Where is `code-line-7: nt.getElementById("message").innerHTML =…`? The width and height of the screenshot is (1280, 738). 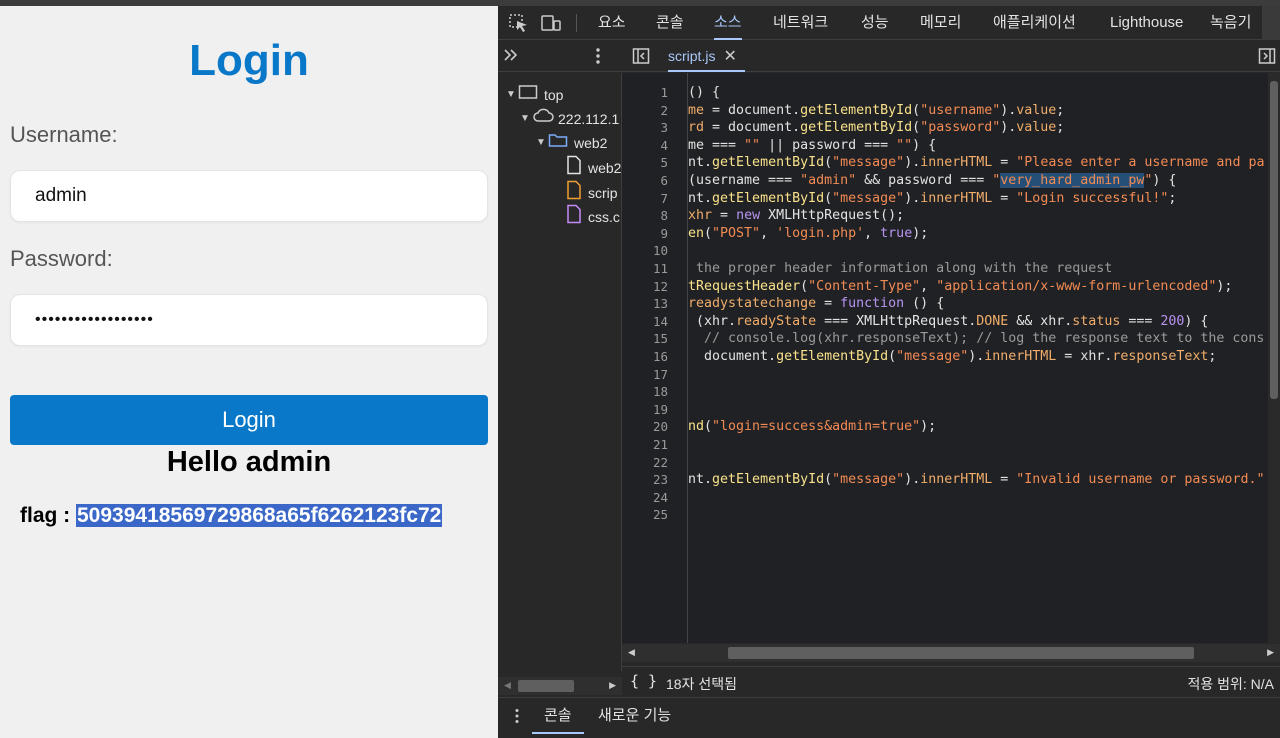 code-line-7: nt.getElementById("message").innerHTML =… is located at coordinates (932, 198).